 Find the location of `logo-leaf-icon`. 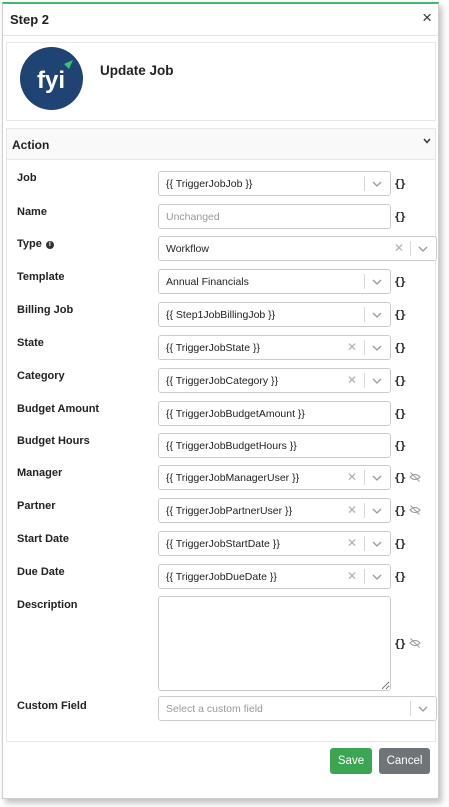

logo-leaf-icon is located at coordinates (68, 64).